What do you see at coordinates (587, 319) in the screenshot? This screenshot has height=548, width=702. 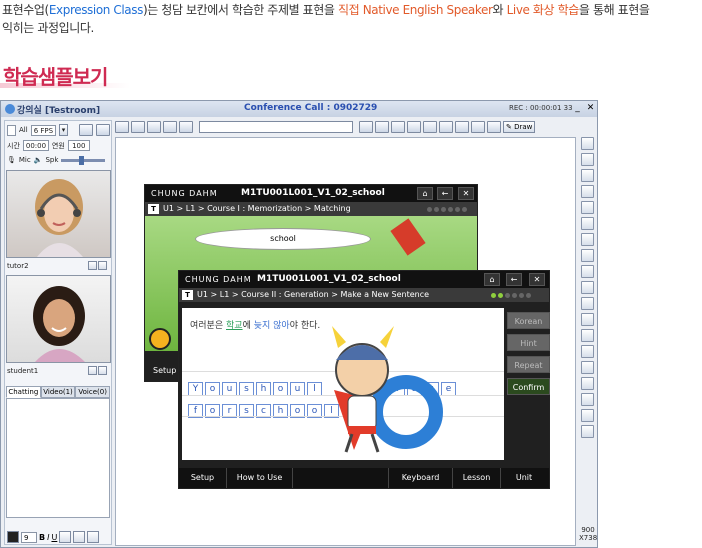 I see `circle-outline-icon` at bounding box center [587, 319].